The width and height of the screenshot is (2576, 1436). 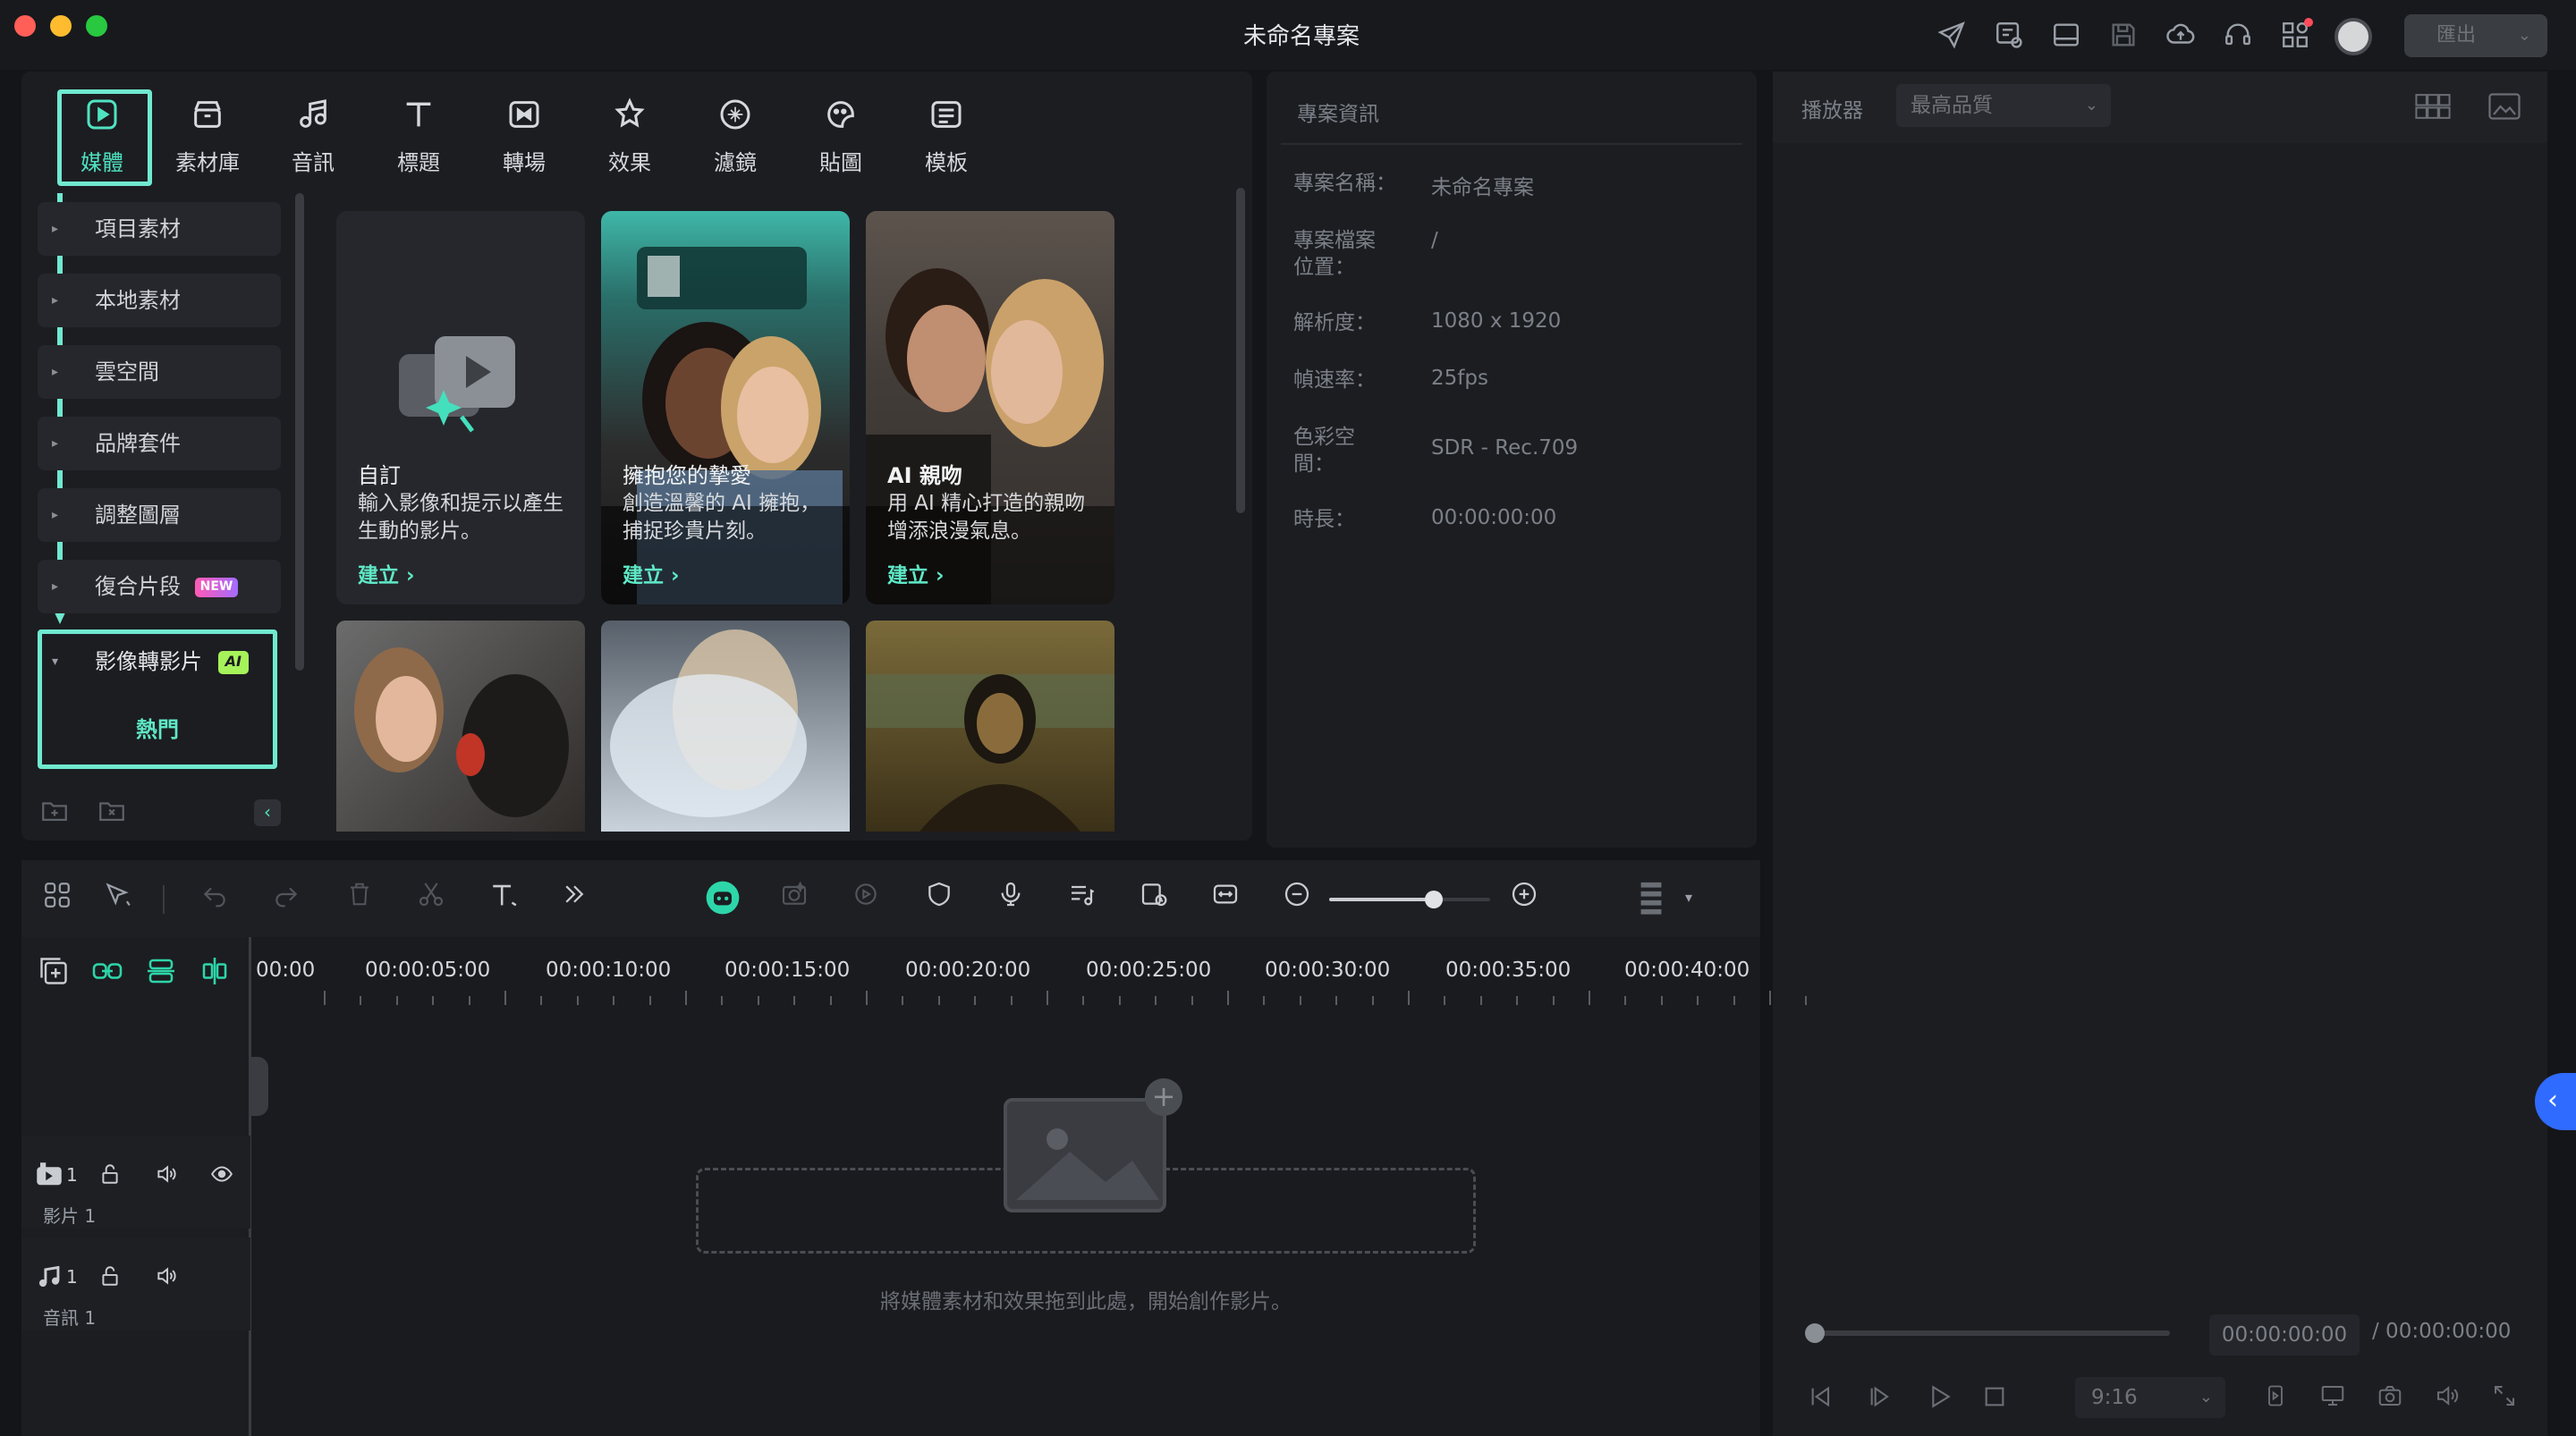 I want to click on minimize-window-button, so click(x=61, y=26).